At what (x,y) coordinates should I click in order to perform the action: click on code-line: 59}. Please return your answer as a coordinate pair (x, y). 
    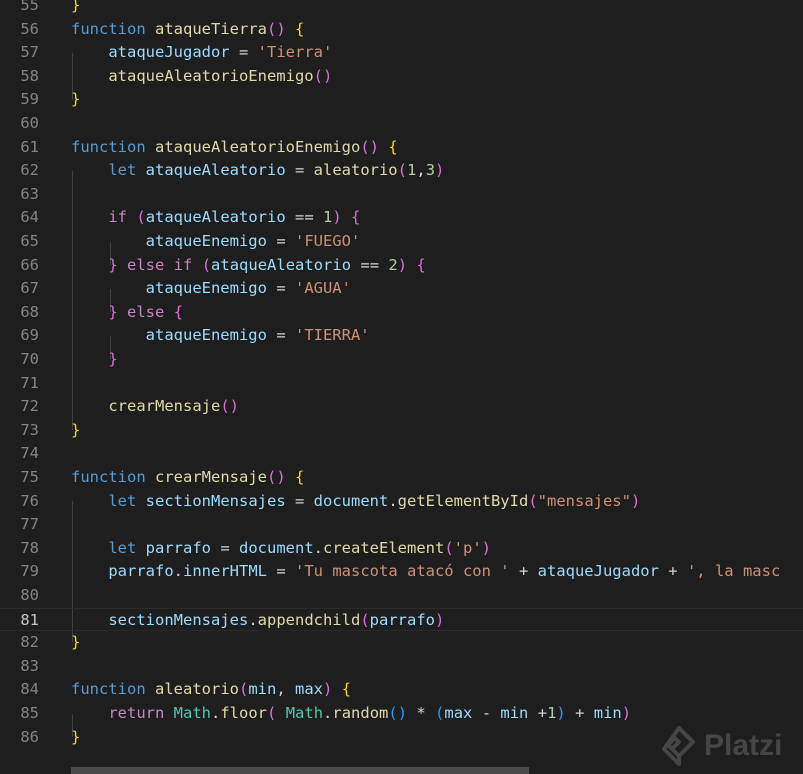
    Looking at the image, I should click on (401, 100).